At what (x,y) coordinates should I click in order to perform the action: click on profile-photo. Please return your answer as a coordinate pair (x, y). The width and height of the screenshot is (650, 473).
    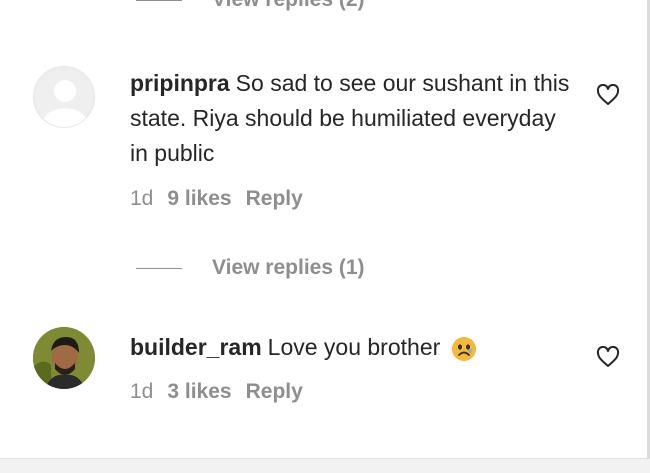
    Looking at the image, I should click on (64, 358).